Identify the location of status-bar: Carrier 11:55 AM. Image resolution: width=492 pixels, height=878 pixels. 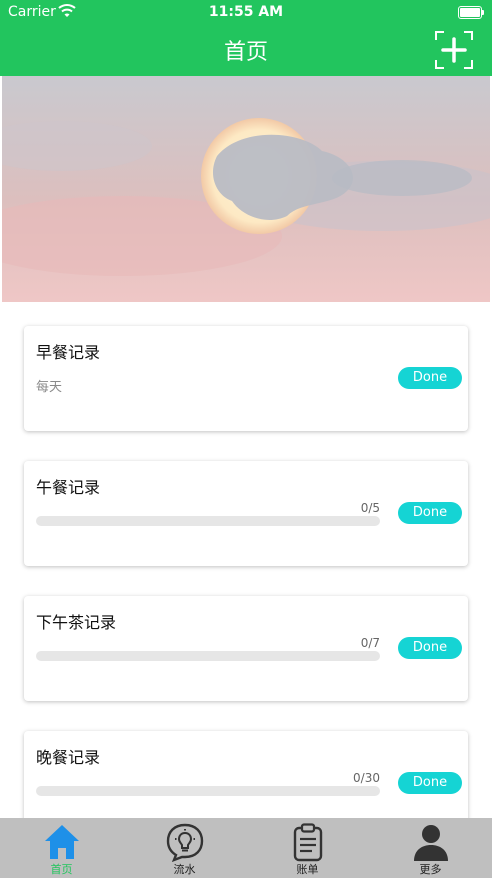
(246, 12).